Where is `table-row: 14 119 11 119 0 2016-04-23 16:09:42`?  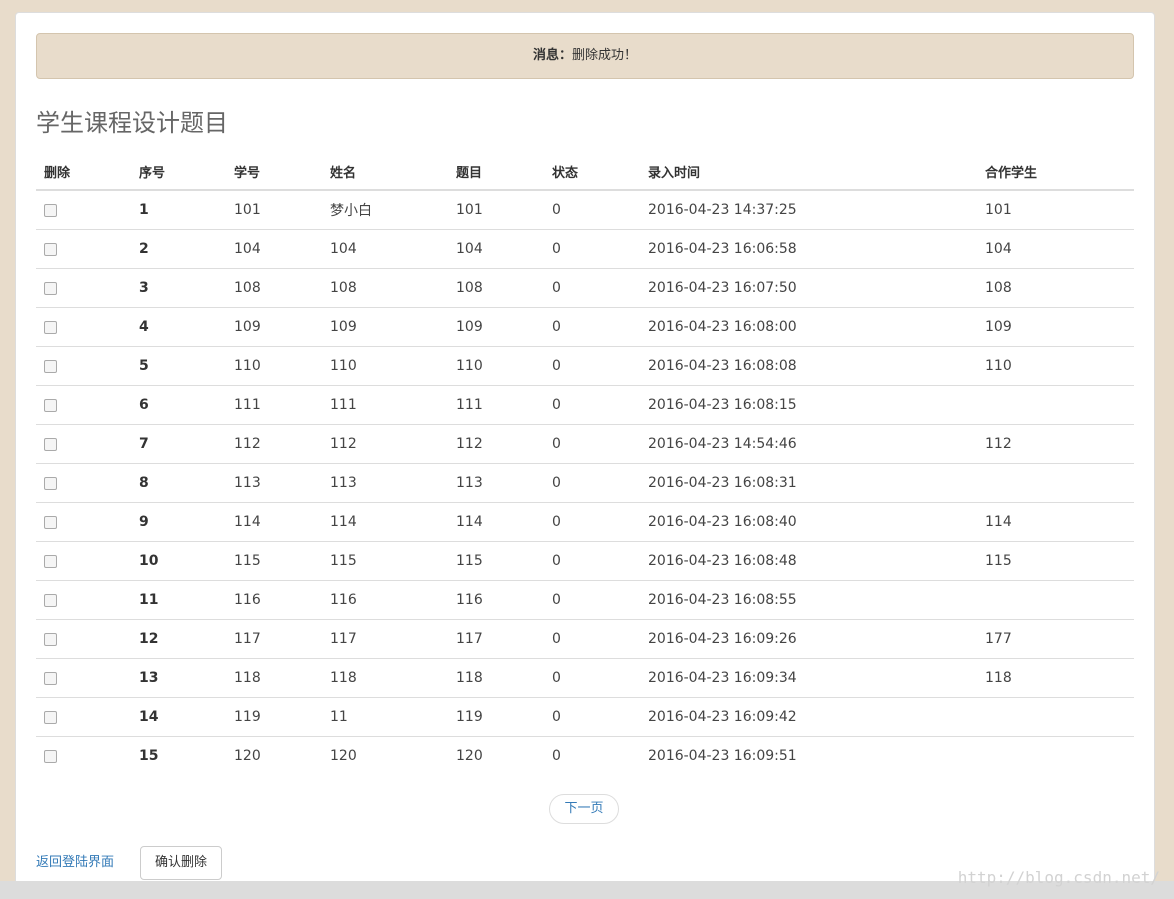
table-row: 14 119 11 119 0 2016-04-23 16:09:42 is located at coordinates (585, 717).